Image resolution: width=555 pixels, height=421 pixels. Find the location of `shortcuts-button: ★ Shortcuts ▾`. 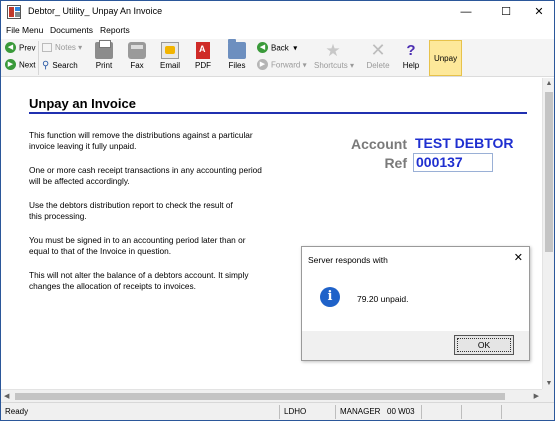

shortcuts-button: ★ Shortcuts ▾ is located at coordinates (334, 58).